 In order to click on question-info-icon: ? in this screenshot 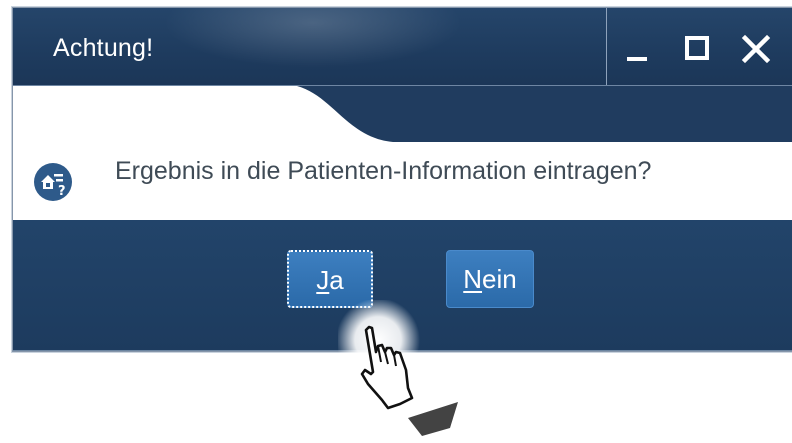, I will do `click(53, 182)`.